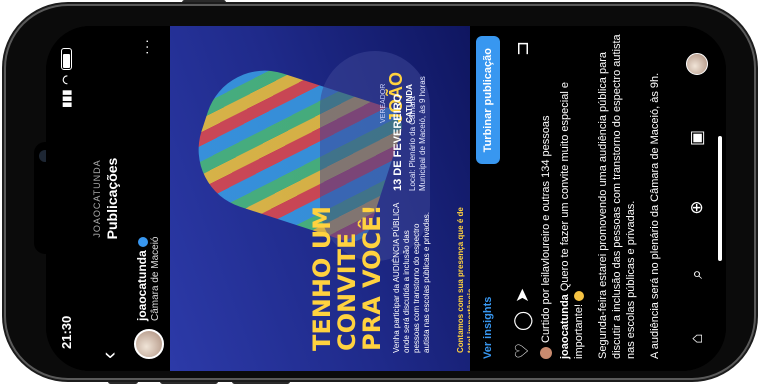 This screenshot has width=760, height=385. I want to click on share-icon: ➤, so click(522, 295).